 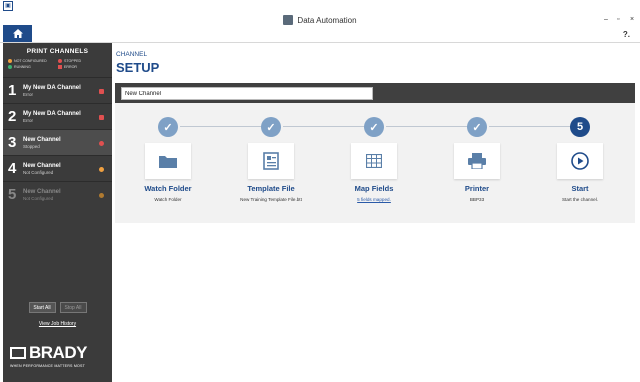 What do you see at coordinates (132, 54) in the screenshot?
I see `channel-label: CHANNEL` at bounding box center [132, 54].